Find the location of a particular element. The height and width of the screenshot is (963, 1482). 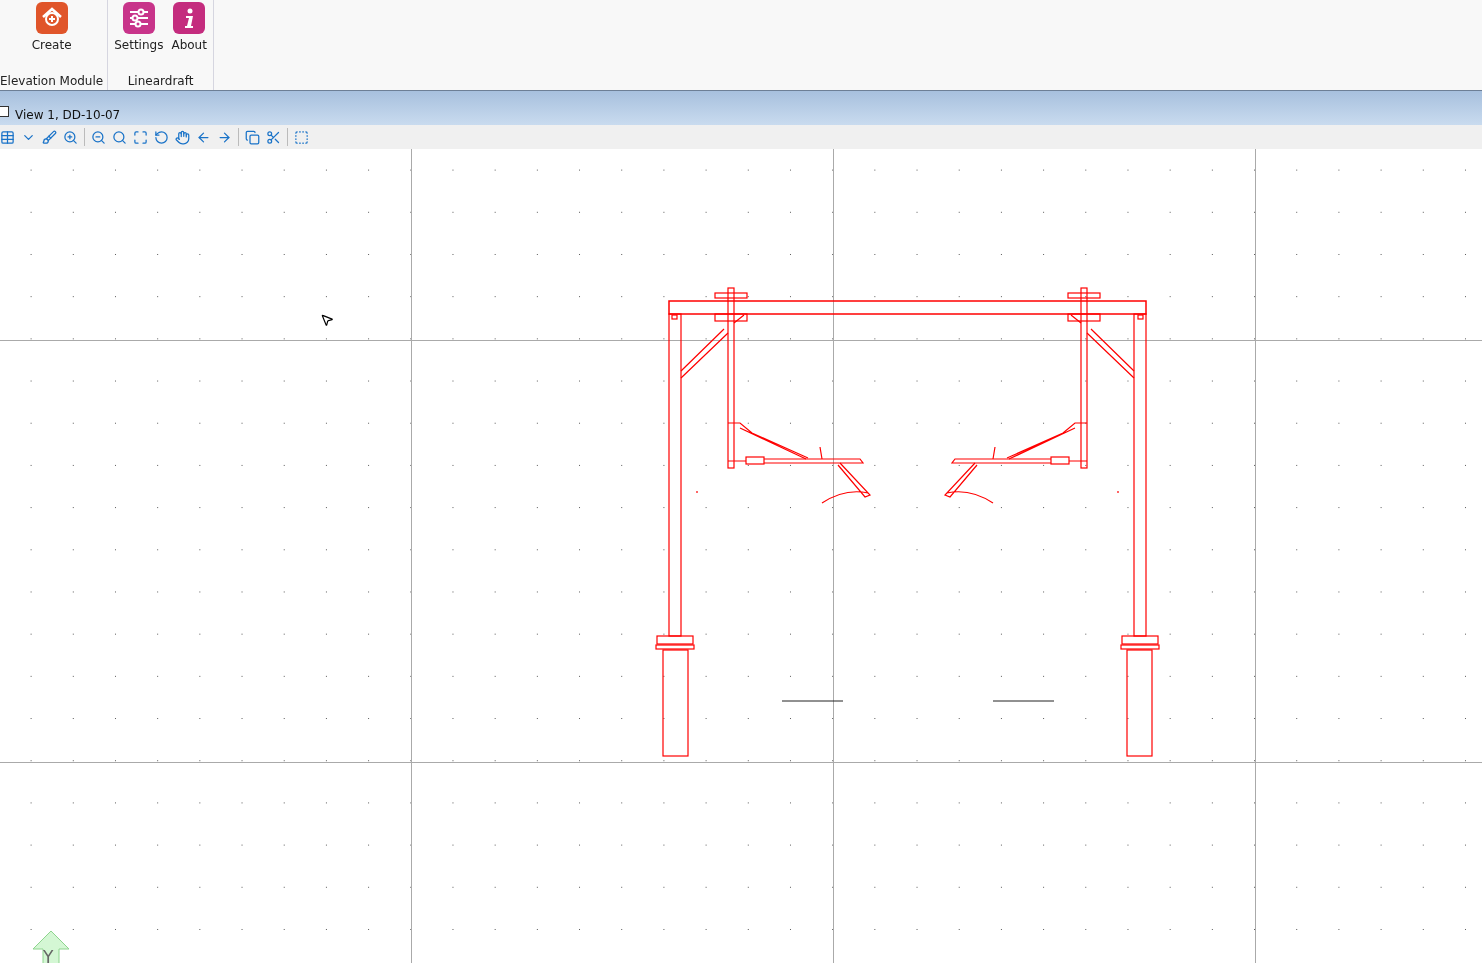

rotate-icon is located at coordinates (161, 137).